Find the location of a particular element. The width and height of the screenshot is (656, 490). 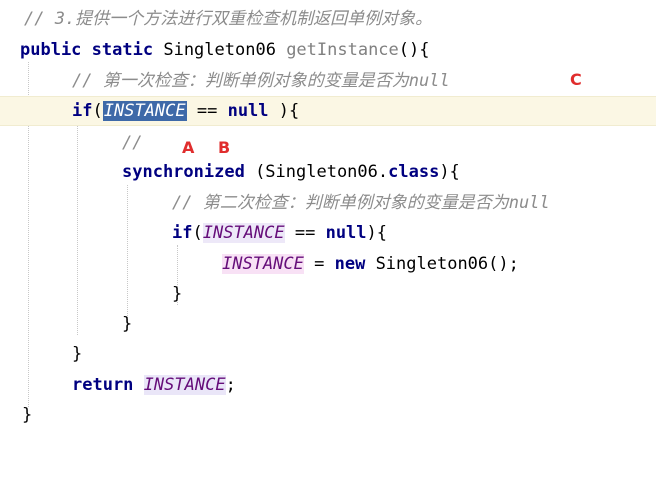

method-signature: public static Singleton06 getInstance(){ is located at coordinates (225, 50).